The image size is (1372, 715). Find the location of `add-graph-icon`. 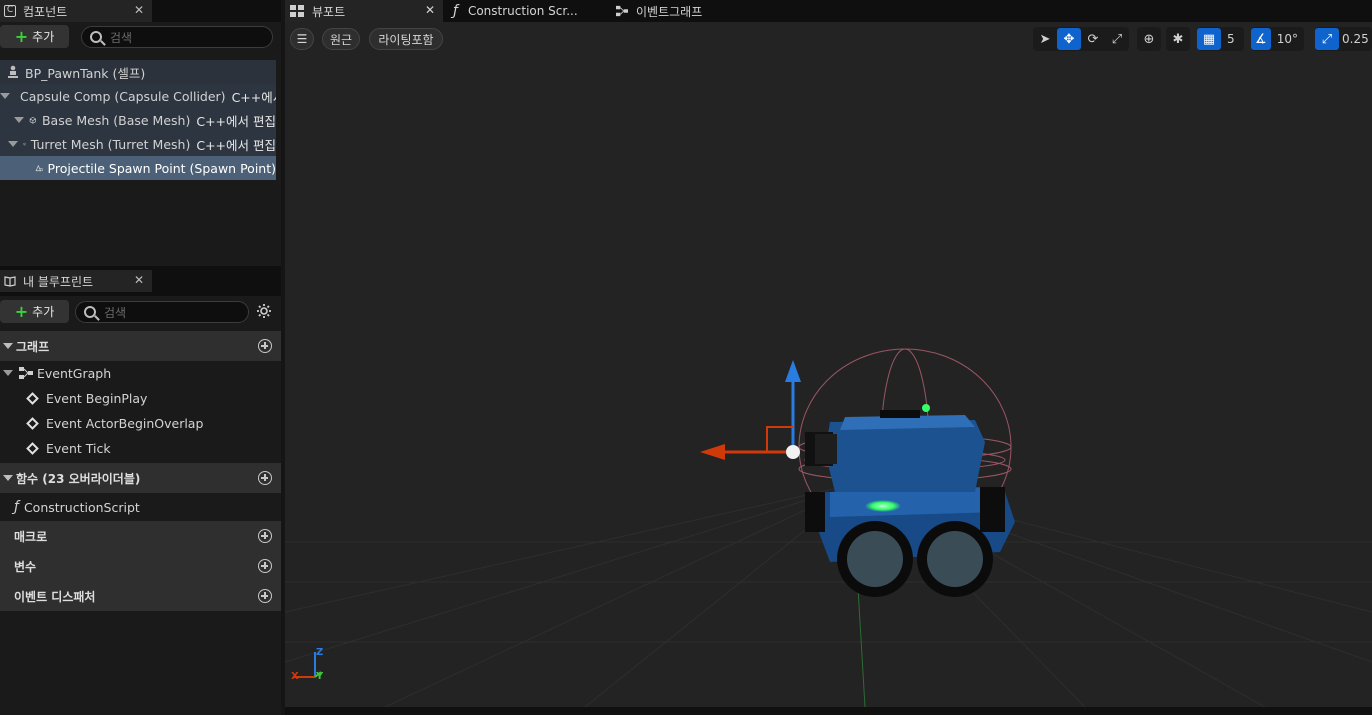

add-graph-icon is located at coordinates (265, 346).